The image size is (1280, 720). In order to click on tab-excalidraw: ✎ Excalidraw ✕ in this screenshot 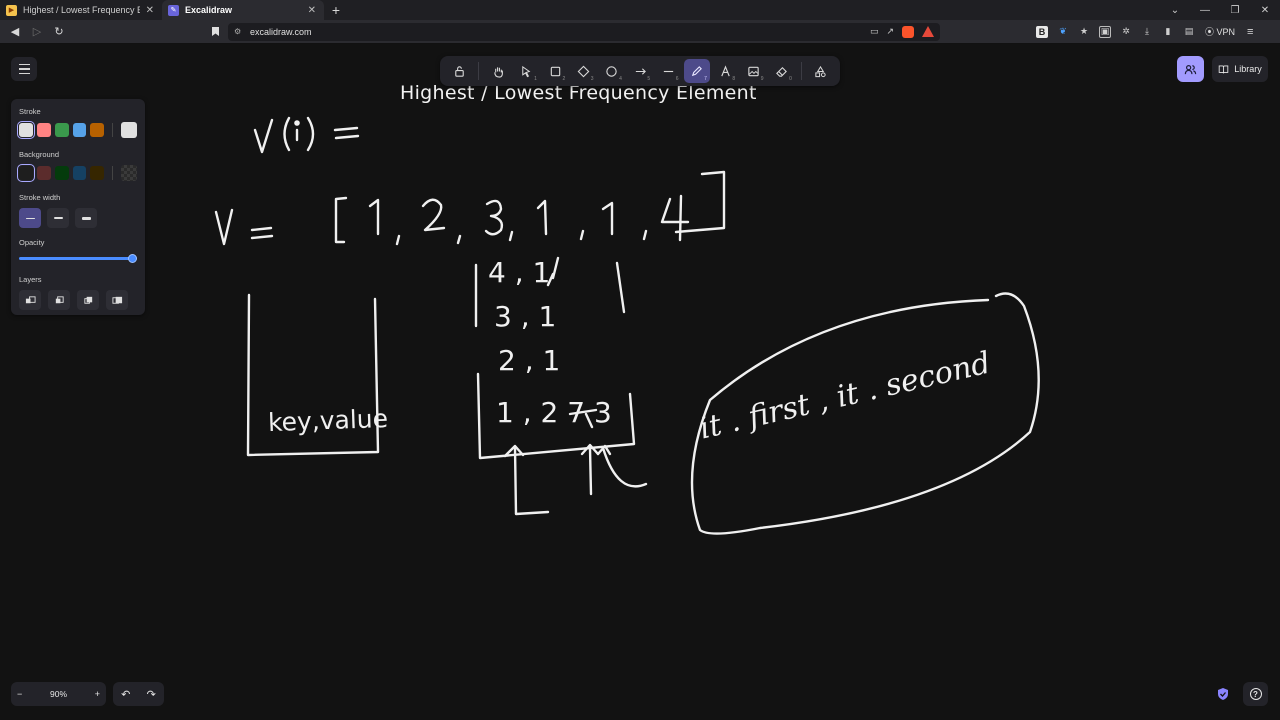, I will do `click(243, 10)`.